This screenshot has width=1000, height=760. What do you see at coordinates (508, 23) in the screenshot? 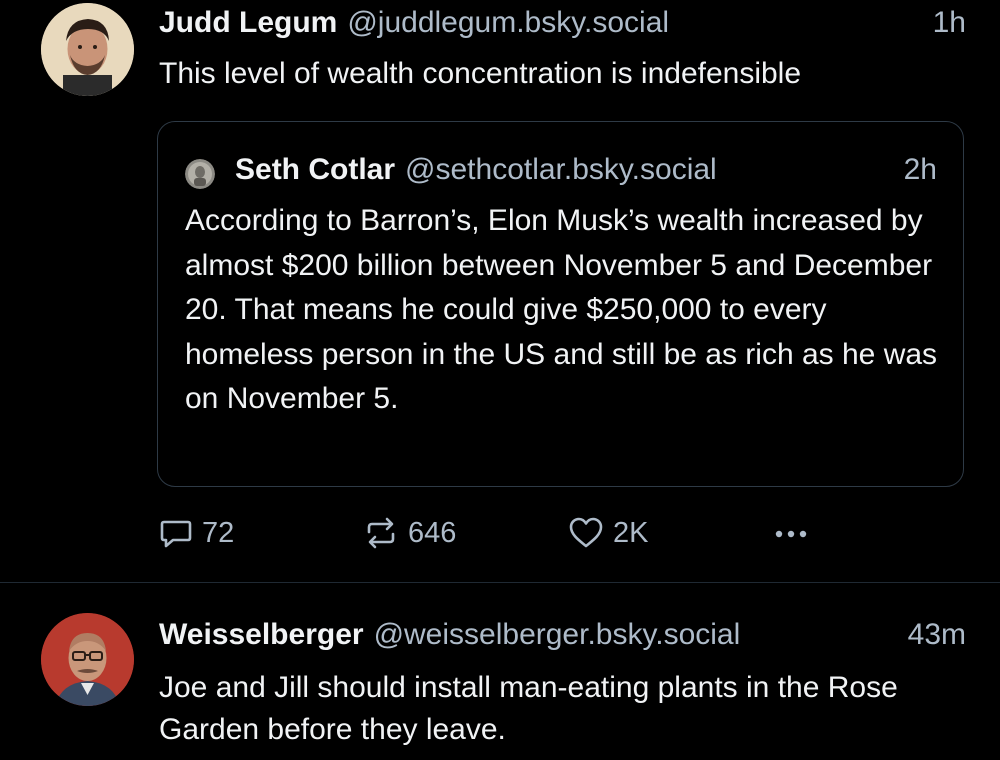
I see `author-handle: @juddlegum.bsky.social` at bounding box center [508, 23].